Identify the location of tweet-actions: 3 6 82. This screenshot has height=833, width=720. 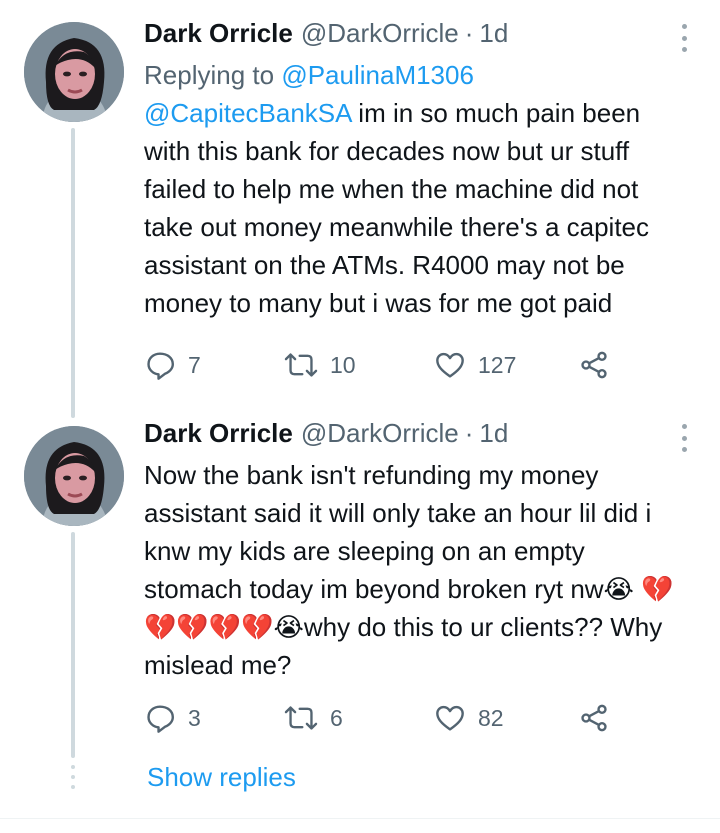
(377, 718).